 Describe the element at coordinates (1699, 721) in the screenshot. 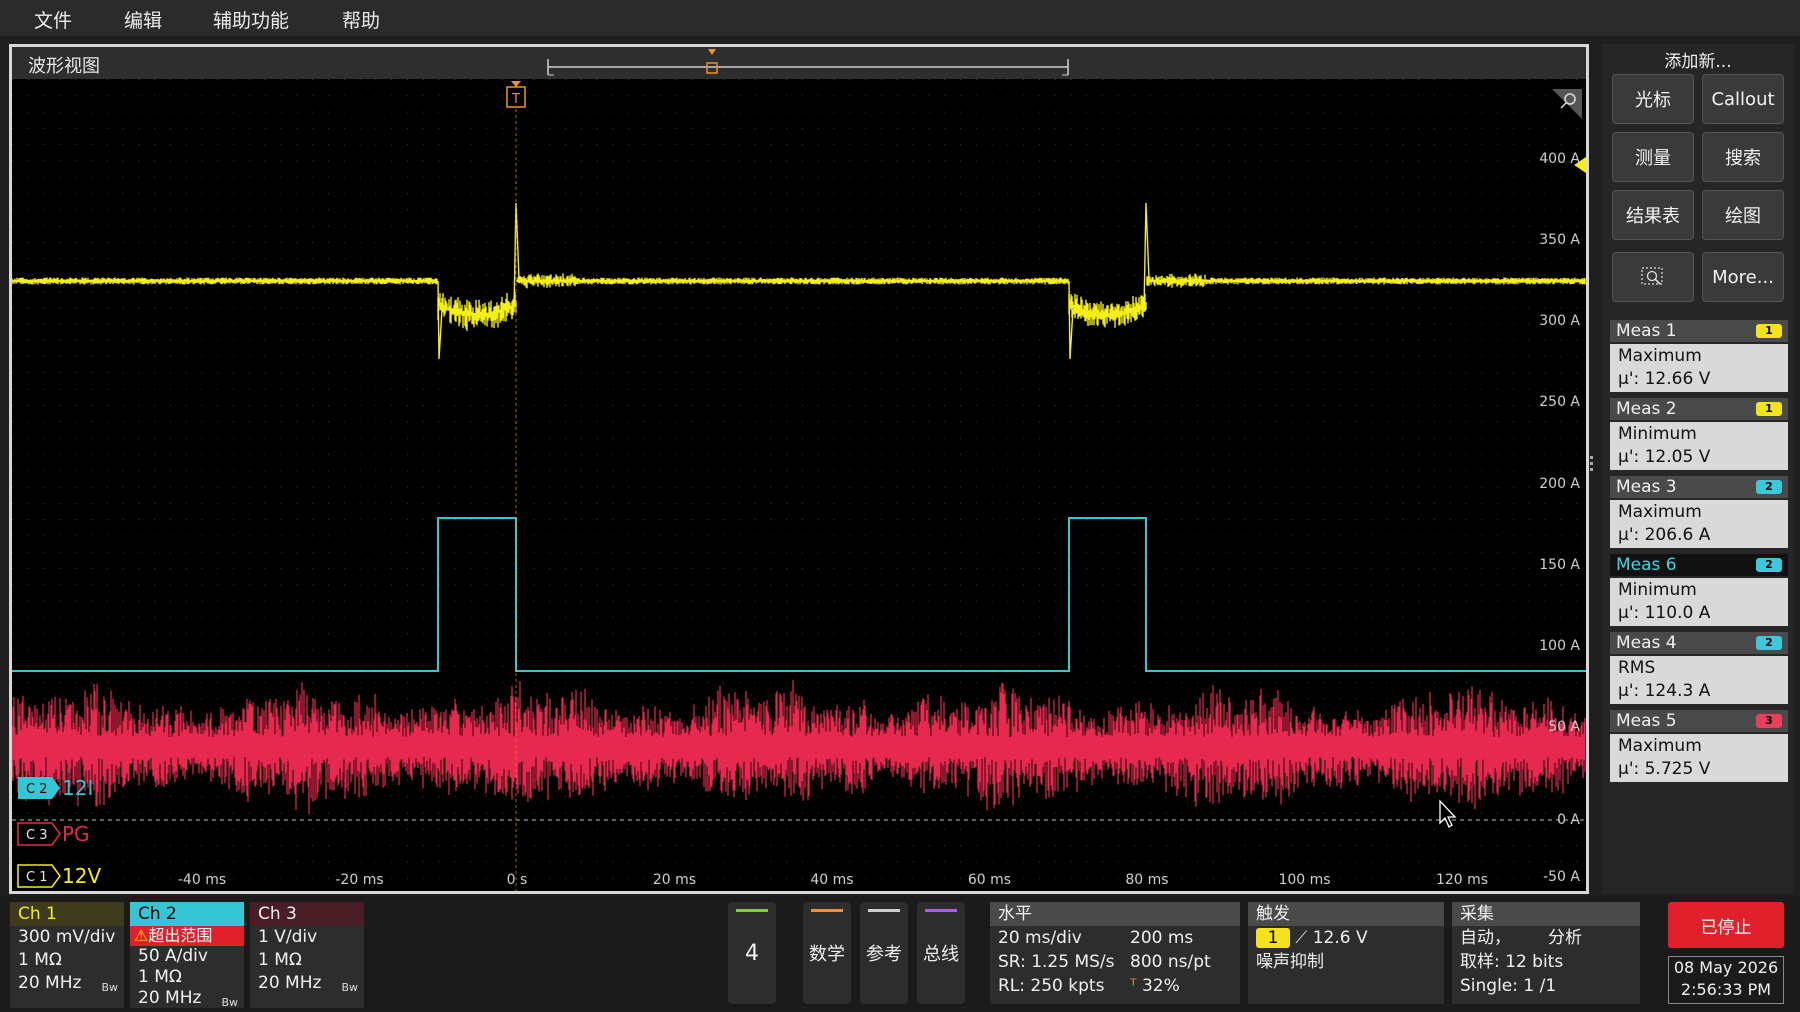

I see `measurement-title: Meas 53` at that location.